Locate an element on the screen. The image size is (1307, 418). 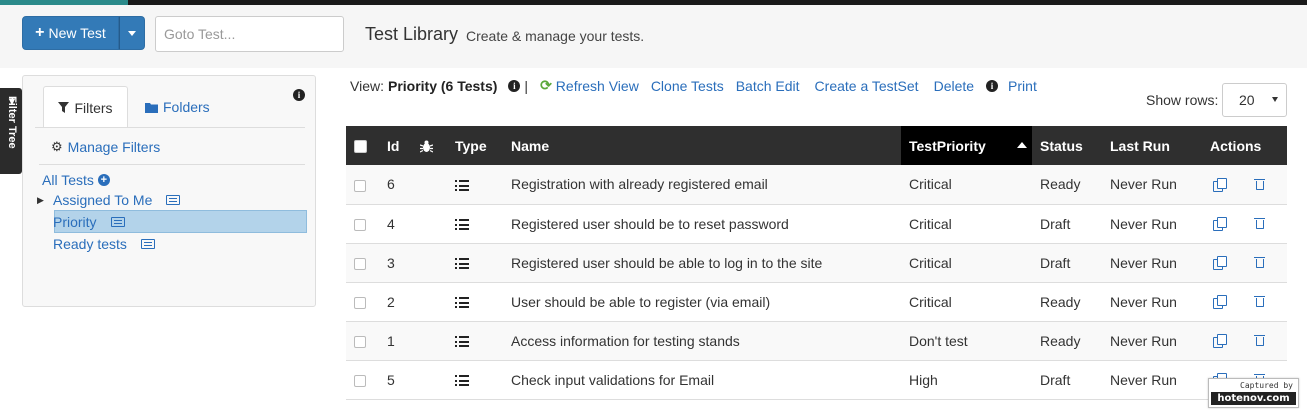
delete-link: Delete is located at coordinates (954, 86).